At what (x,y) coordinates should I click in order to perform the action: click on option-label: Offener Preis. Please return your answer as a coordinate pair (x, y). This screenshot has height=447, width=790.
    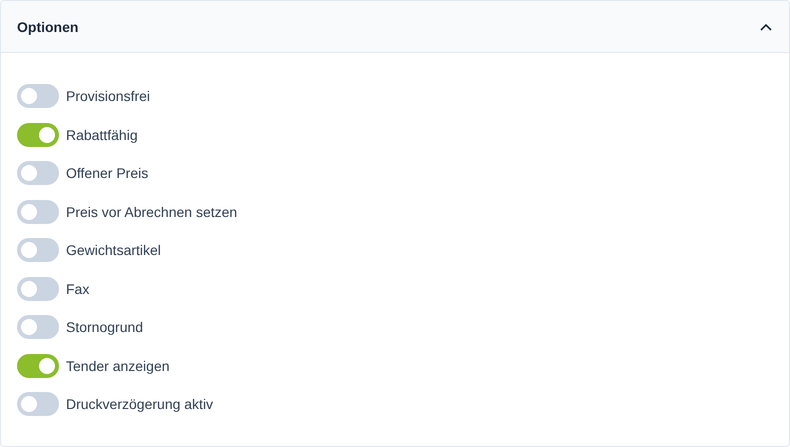
    Looking at the image, I should click on (107, 173).